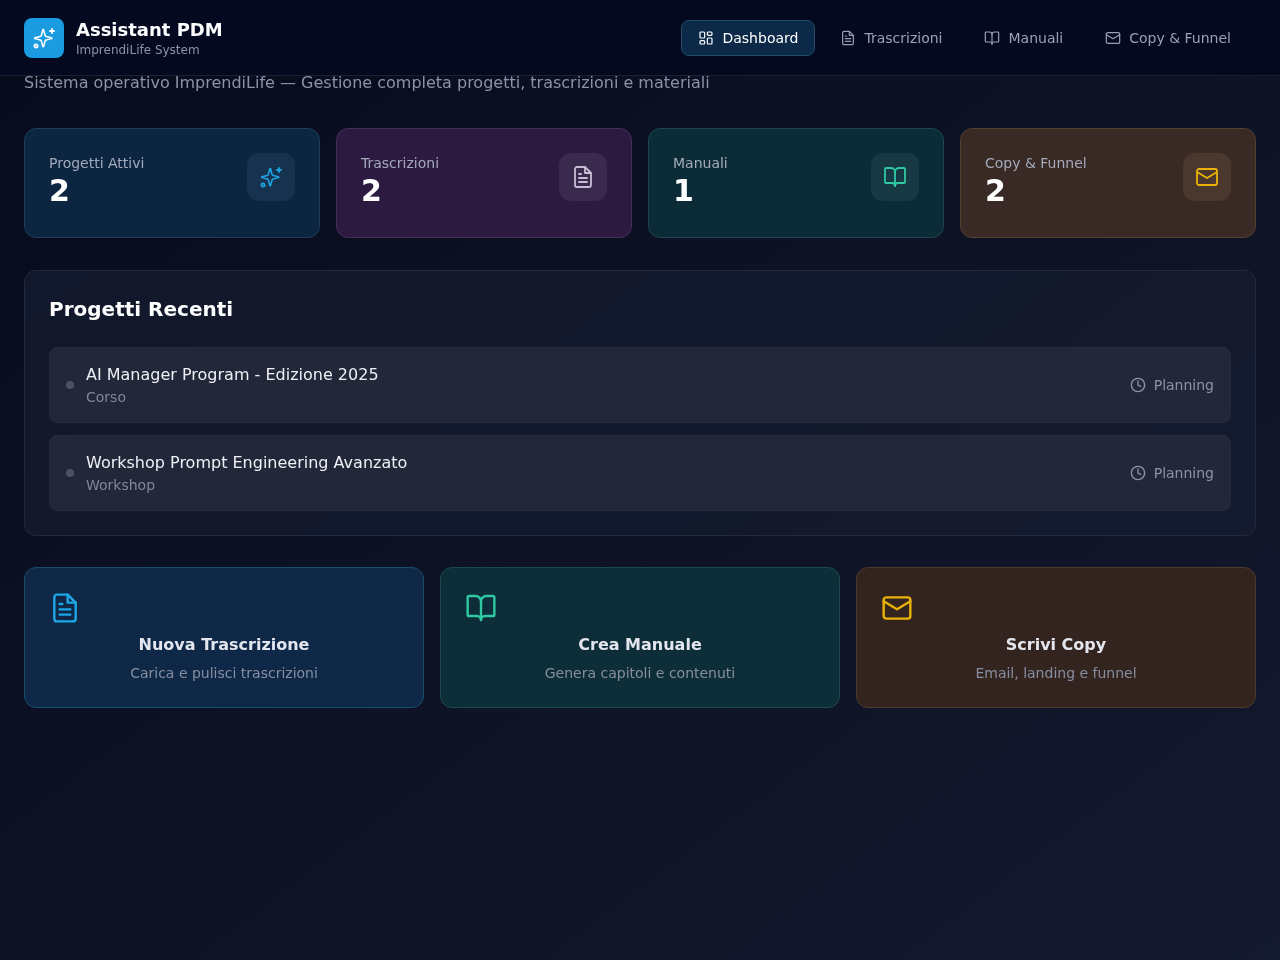 The height and width of the screenshot is (960, 1280). I want to click on project-row: AI Manager Program - Edizione 2025 Corso Planning, so click(640, 385).